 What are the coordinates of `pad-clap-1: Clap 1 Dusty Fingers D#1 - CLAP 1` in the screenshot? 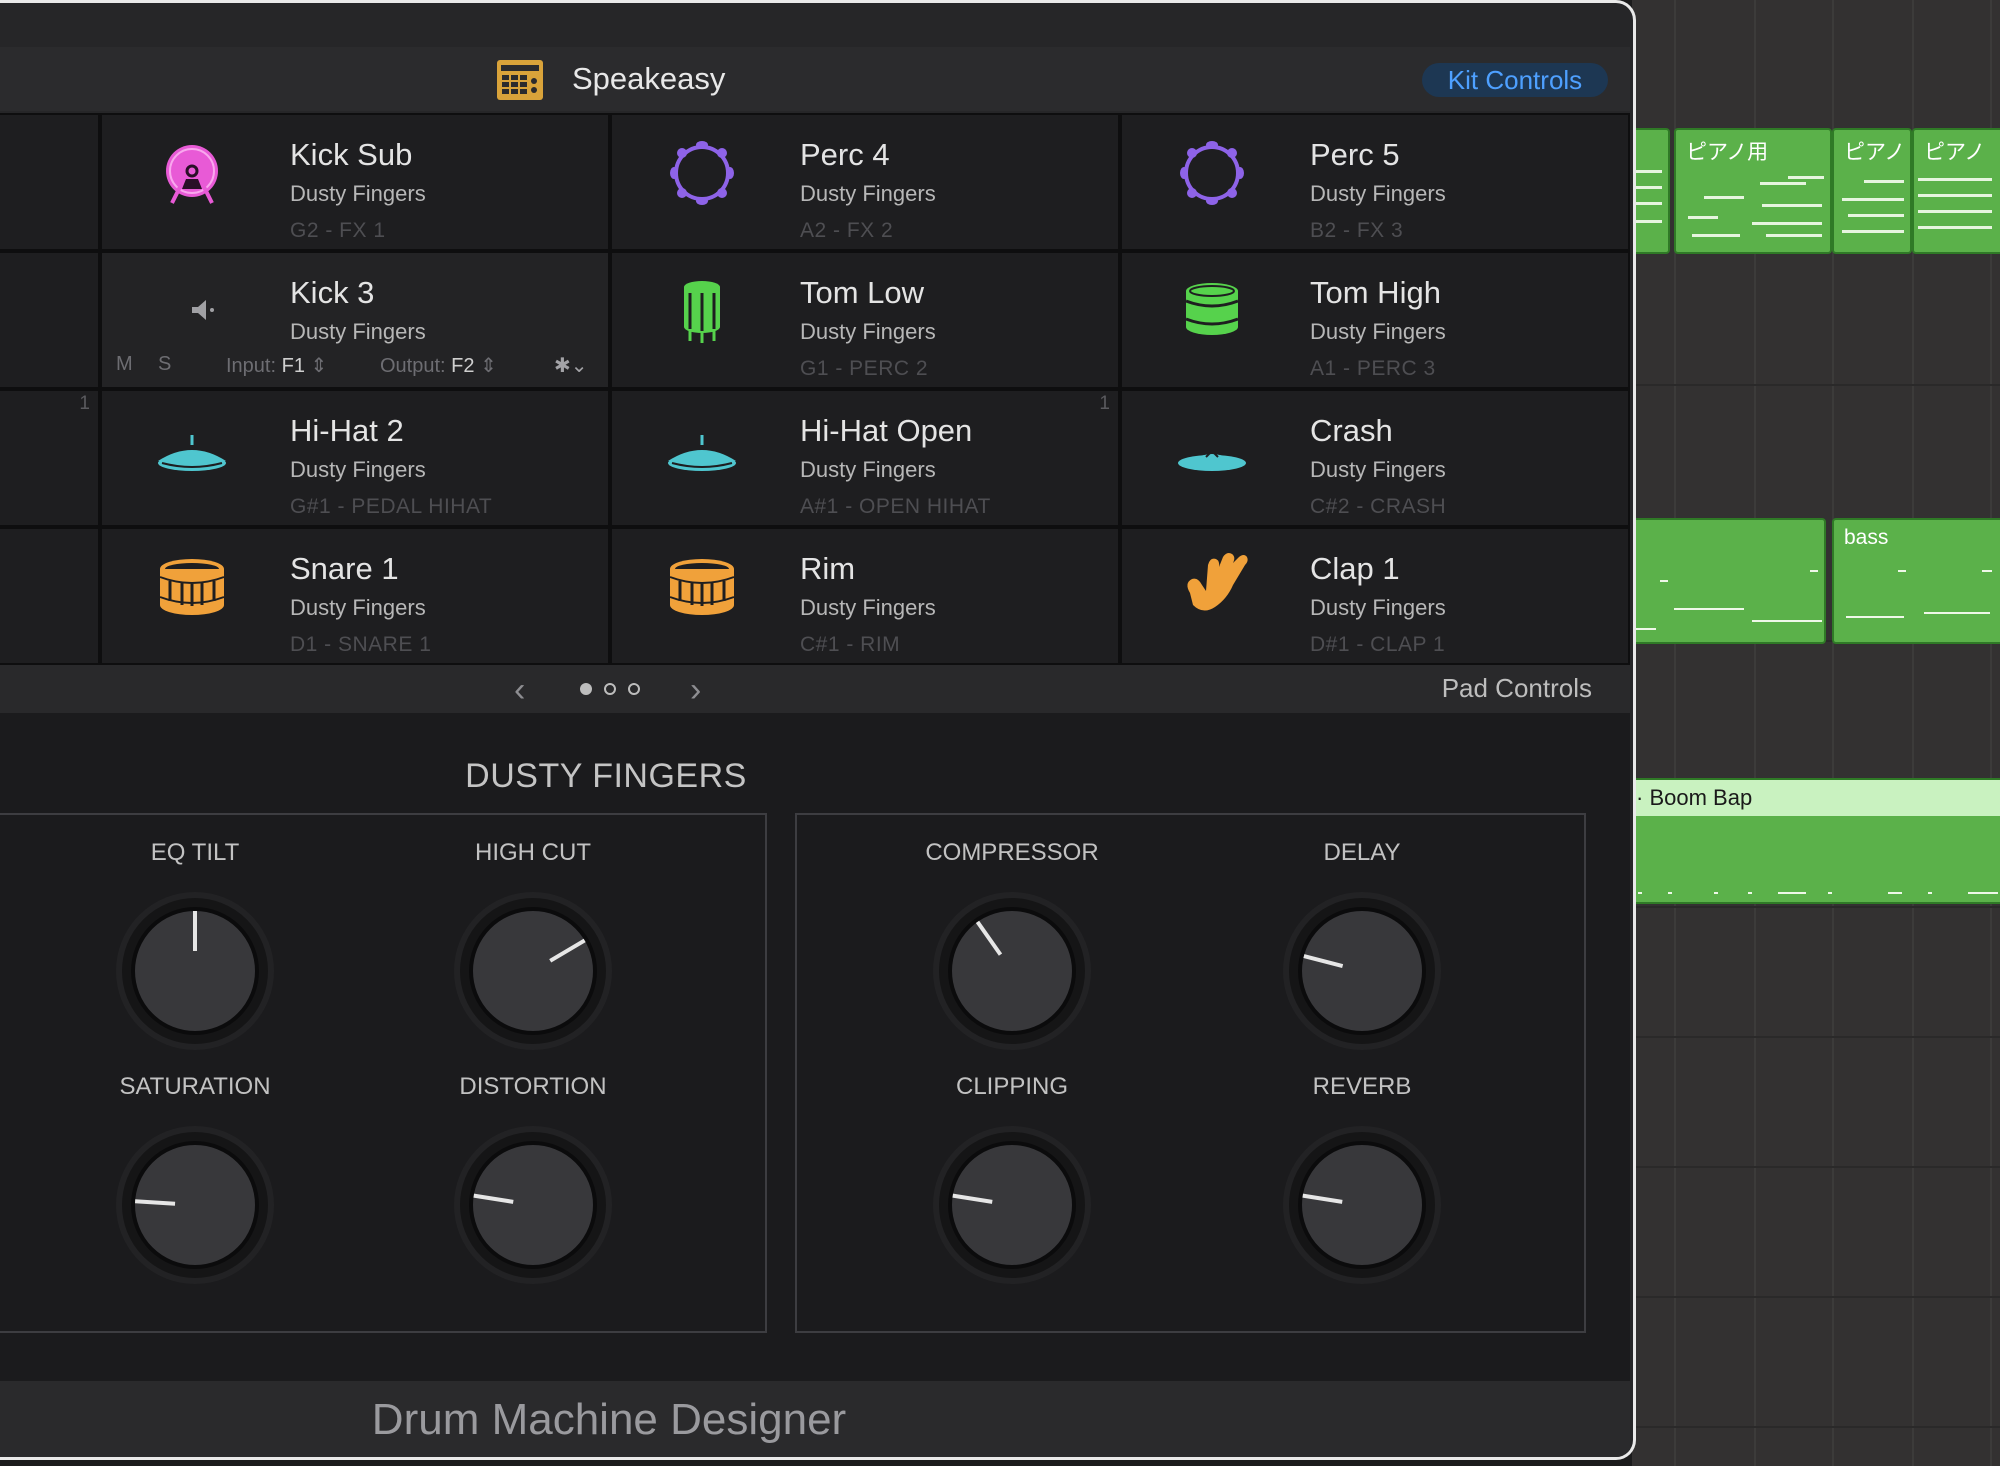 It's located at (1375, 596).